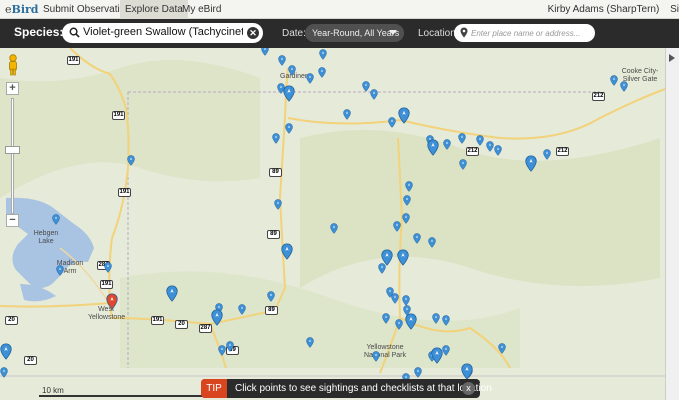 The height and width of the screenshot is (400, 679). I want to click on sign-link: Si, so click(674, 9).